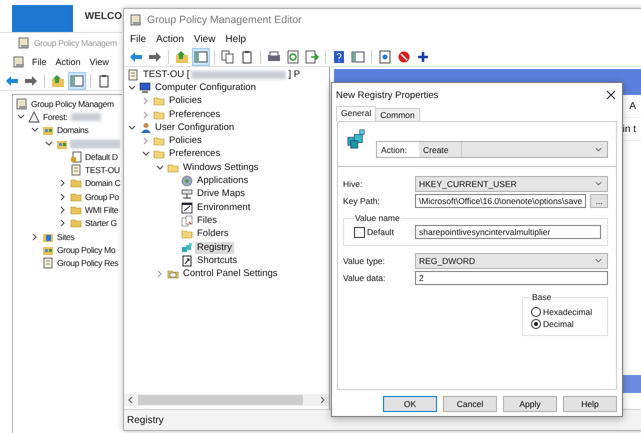  Describe the element at coordinates (221, 168) in the screenshot. I see `tree-item: Windows Settings` at that location.